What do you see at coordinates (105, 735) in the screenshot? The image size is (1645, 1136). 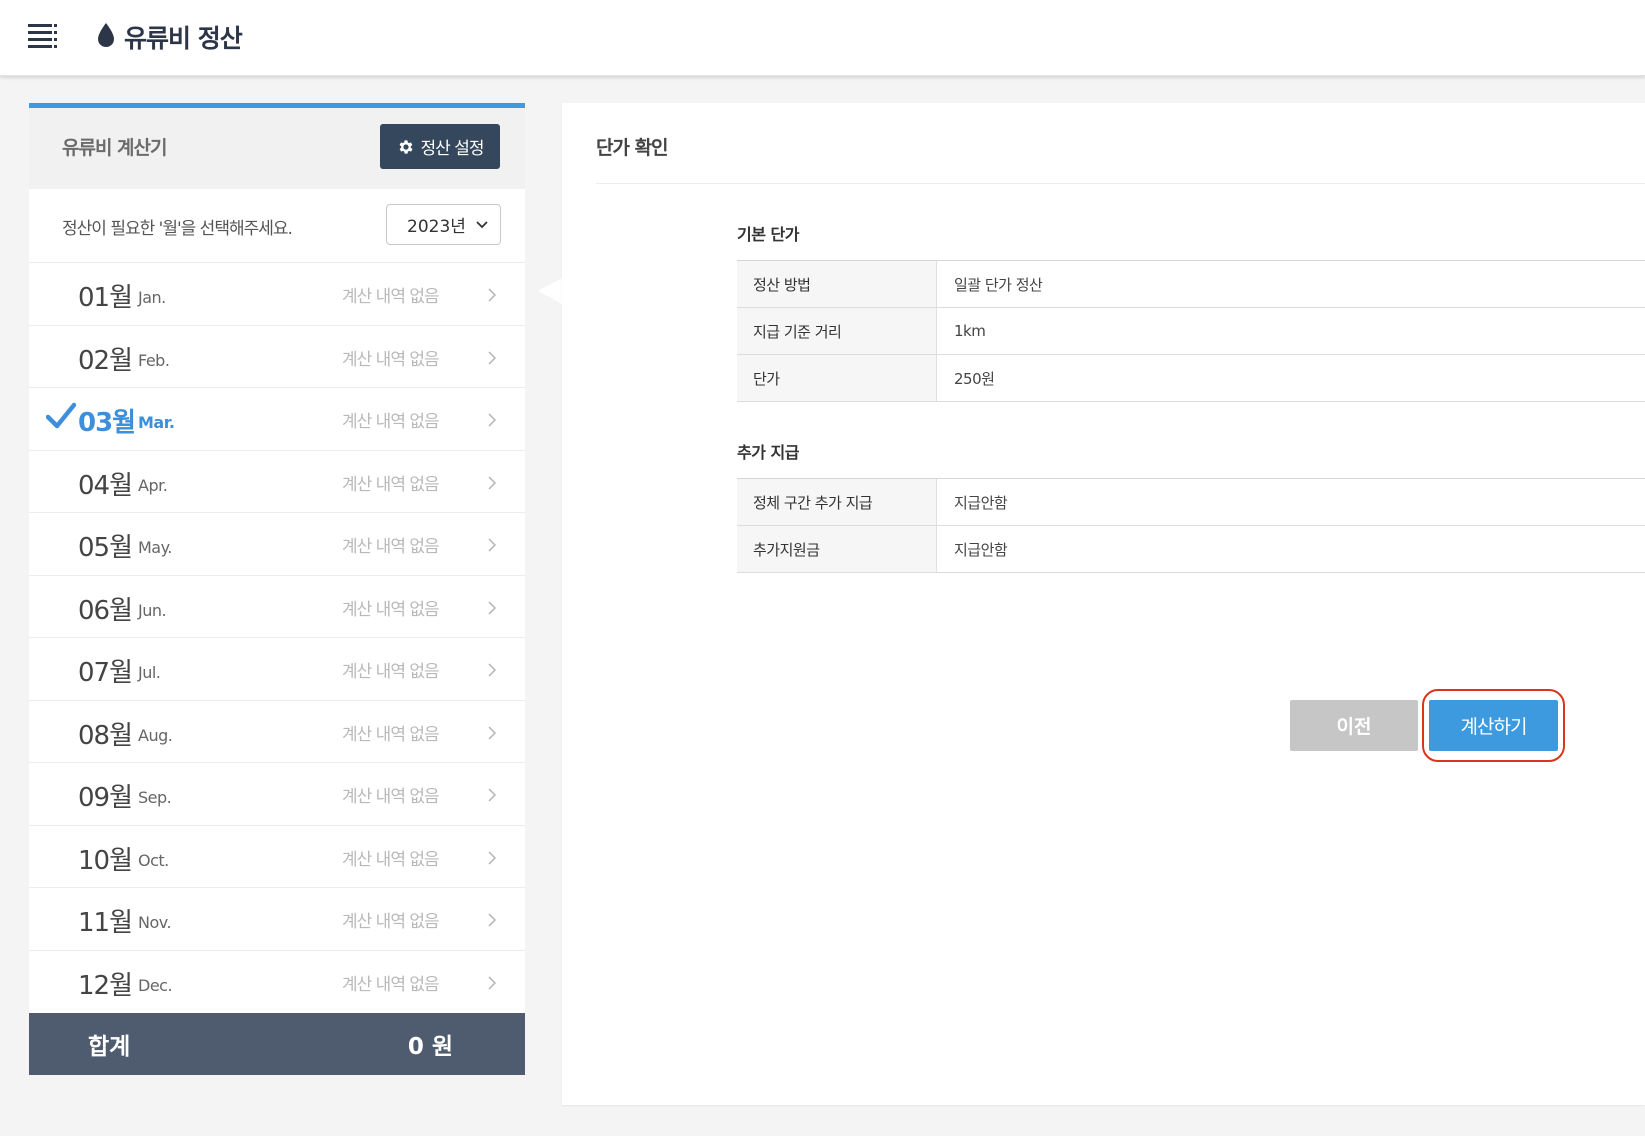 I see `month-number: 08월` at bounding box center [105, 735].